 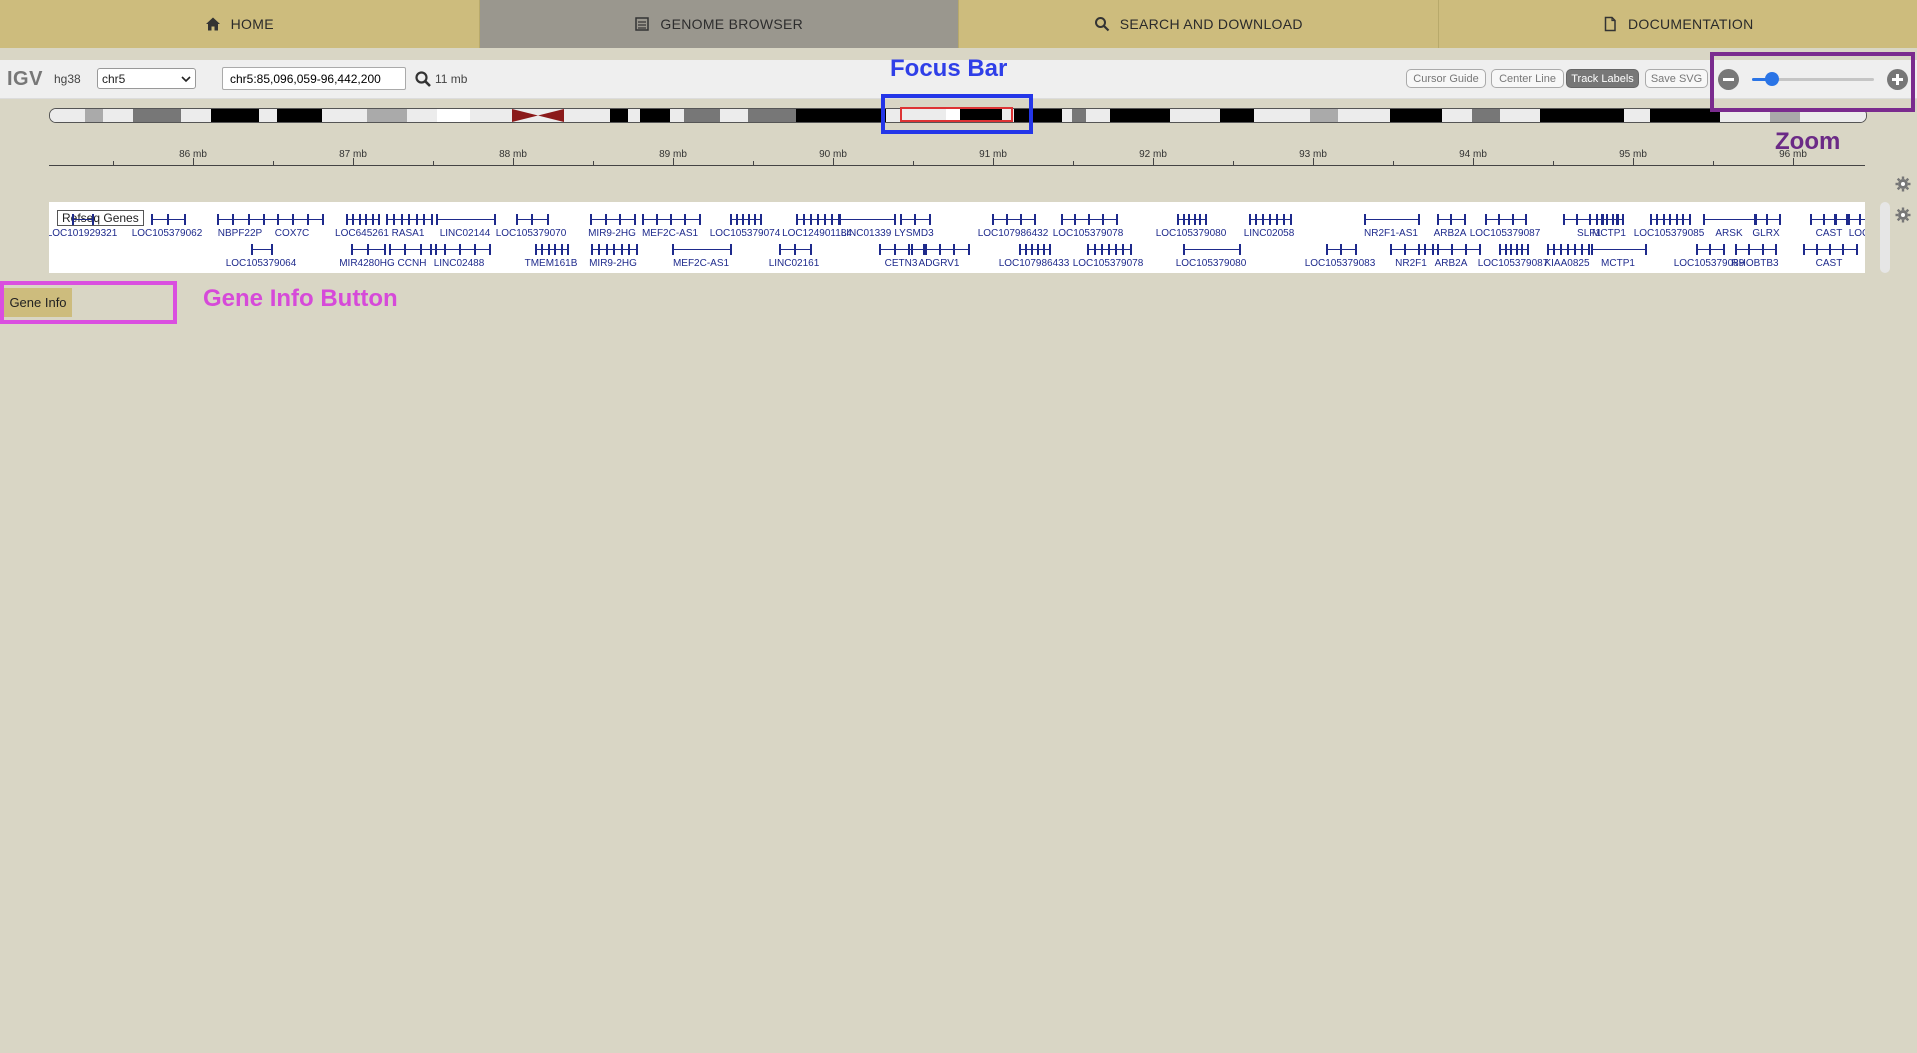 What do you see at coordinates (167, 233) in the screenshot?
I see `gene-label: LOC105379062` at bounding box center [167, 233].